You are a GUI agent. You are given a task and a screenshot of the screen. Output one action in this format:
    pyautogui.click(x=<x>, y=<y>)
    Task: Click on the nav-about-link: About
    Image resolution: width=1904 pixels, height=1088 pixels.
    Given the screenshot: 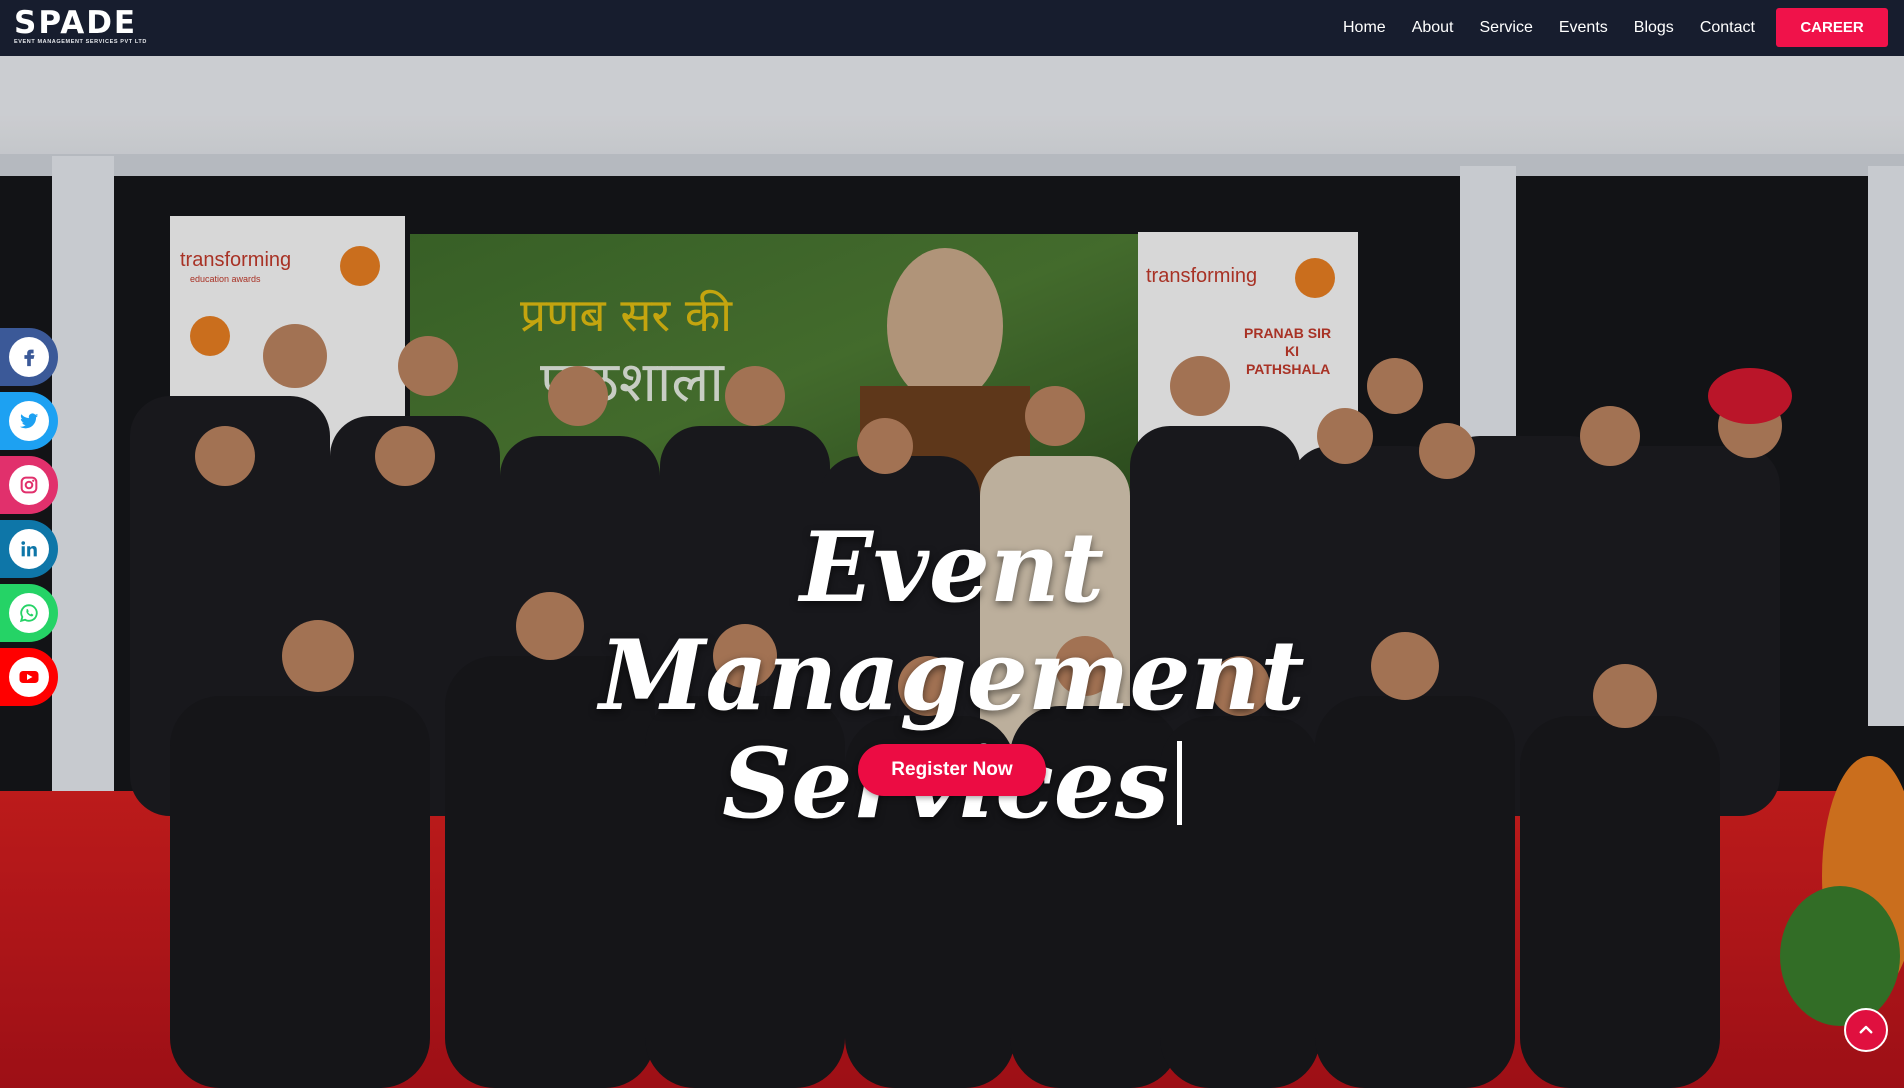 What is the action you would take?
    pyautogui.click(x=1433, y=28)
    